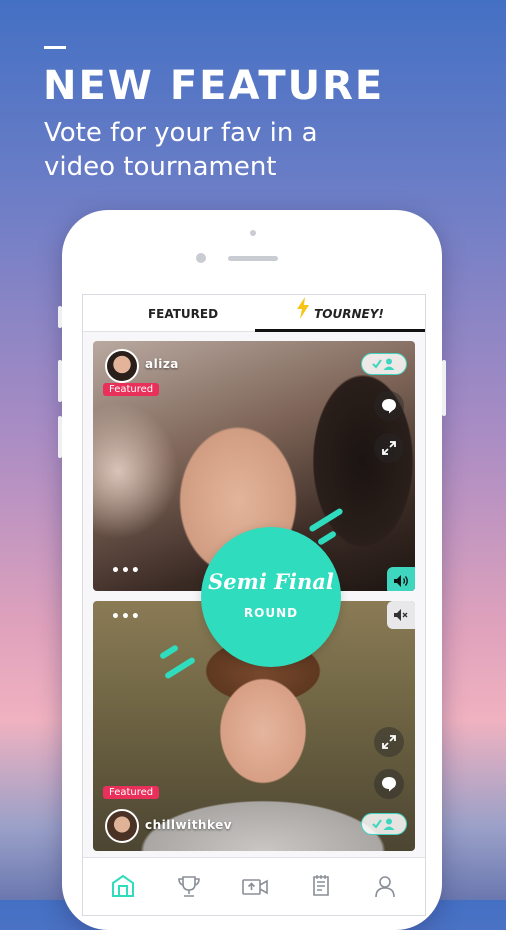 The height and width of the screenshot is (930, 506). Describe the element at coordinates (60, 381) in the screenshot. I see `phone-volume-up` at that location.